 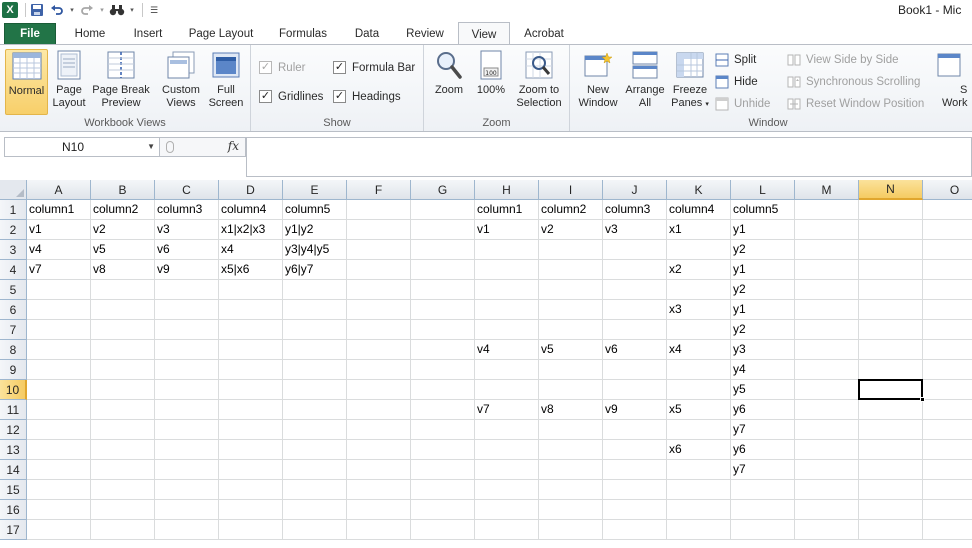 I want to click on cell-e11, so click(x=315, y=410).